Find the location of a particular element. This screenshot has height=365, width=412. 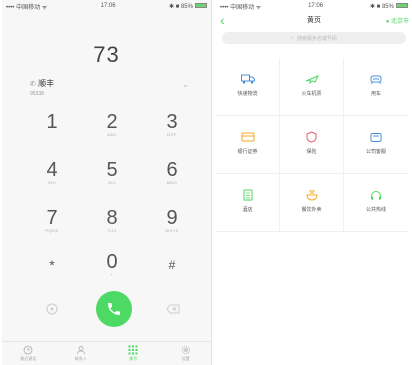

category-label: 公司客服 is located at coordinates (375, 152).